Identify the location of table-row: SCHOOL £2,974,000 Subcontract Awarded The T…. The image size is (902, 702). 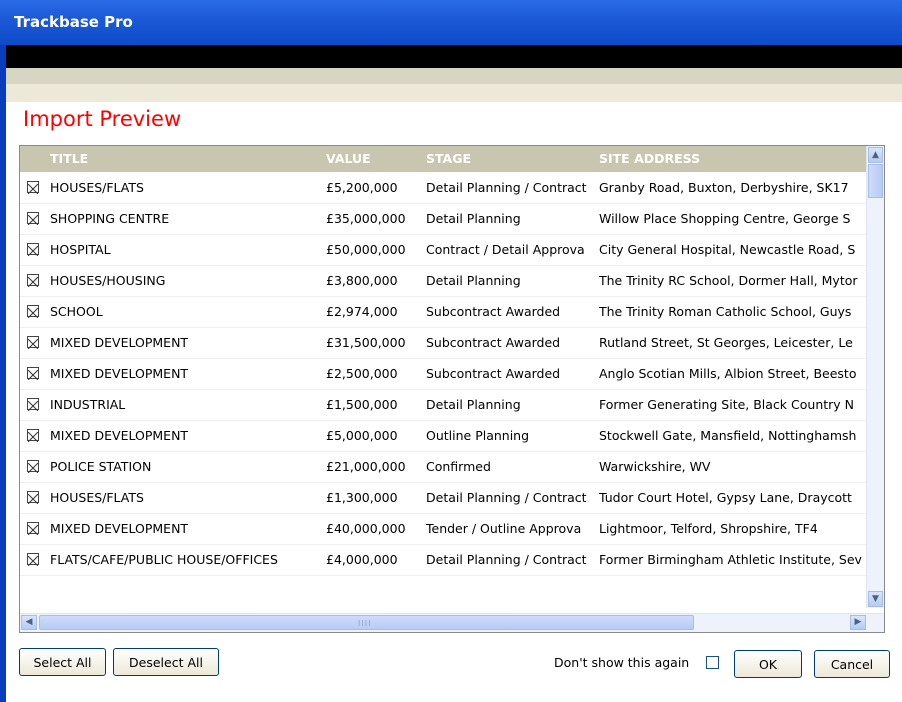
(448, 312).